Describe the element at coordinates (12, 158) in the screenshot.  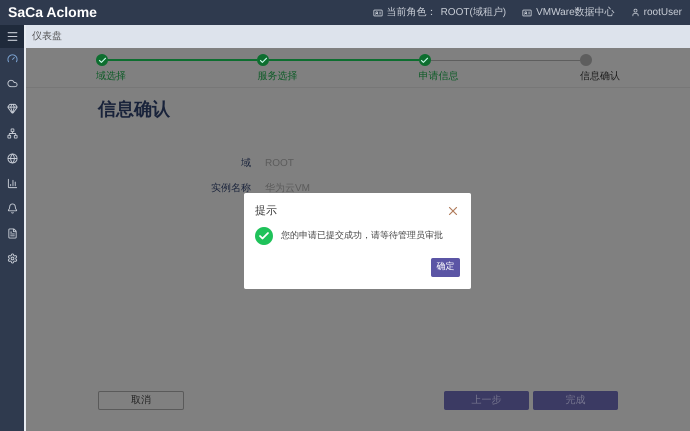
I see `globe-icon` at that location.